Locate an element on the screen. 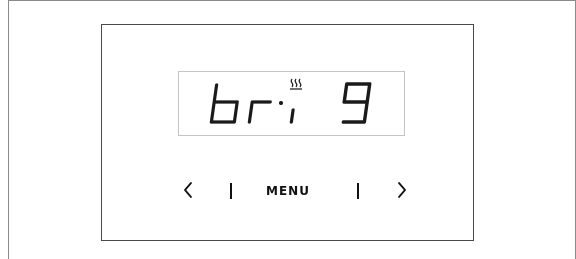 This screenshot has height=259, width=576. segment-glyph-r is located at coordinates (259, 112).